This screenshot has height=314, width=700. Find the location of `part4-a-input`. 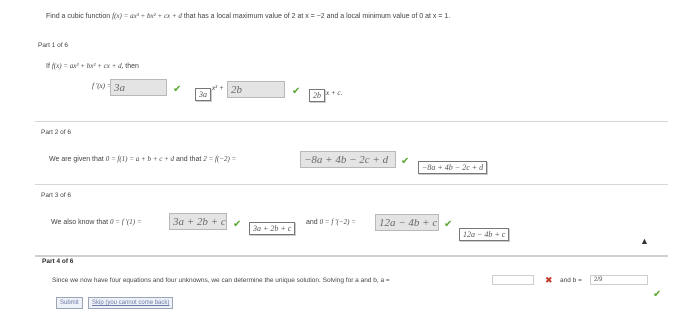

part4-a-input is located at coordinates (513, 280).